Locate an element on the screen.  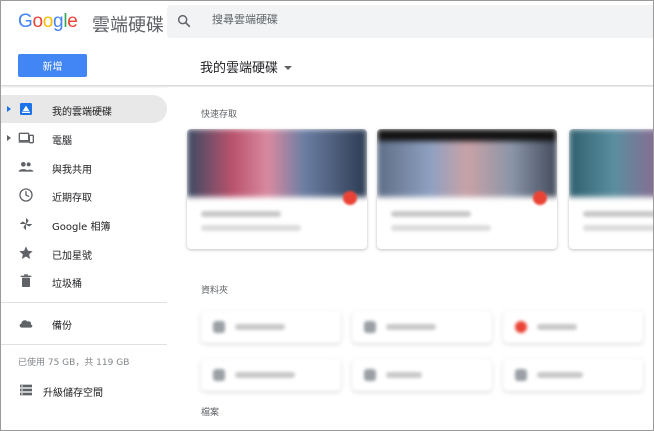
star-icon is located at coordinates (26, 252).